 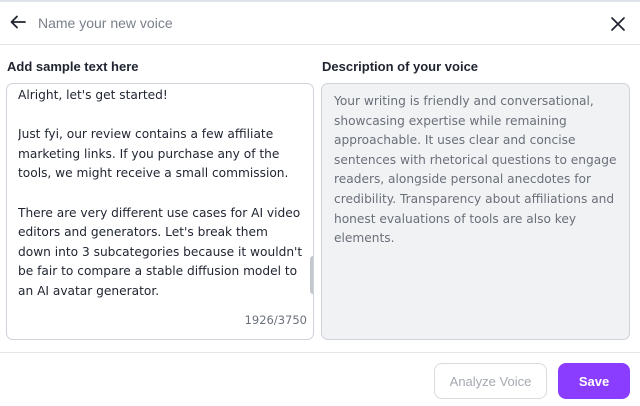 I want to click on voice-header, so click(x=320, y=22).